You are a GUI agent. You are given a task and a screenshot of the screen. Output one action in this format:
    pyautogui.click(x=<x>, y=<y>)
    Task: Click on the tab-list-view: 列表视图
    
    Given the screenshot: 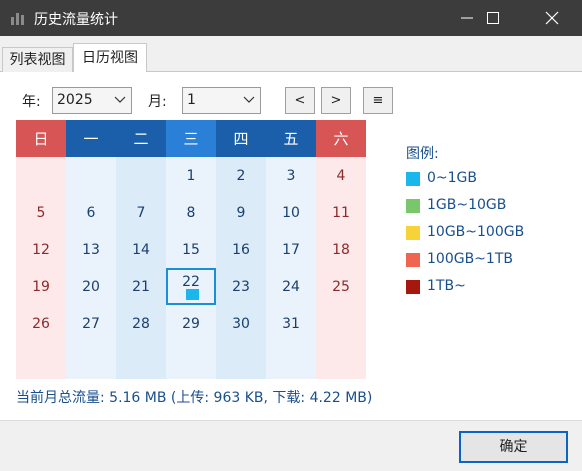 What is the action you would take?
    pyautogui.click(x=37, y=59)
    